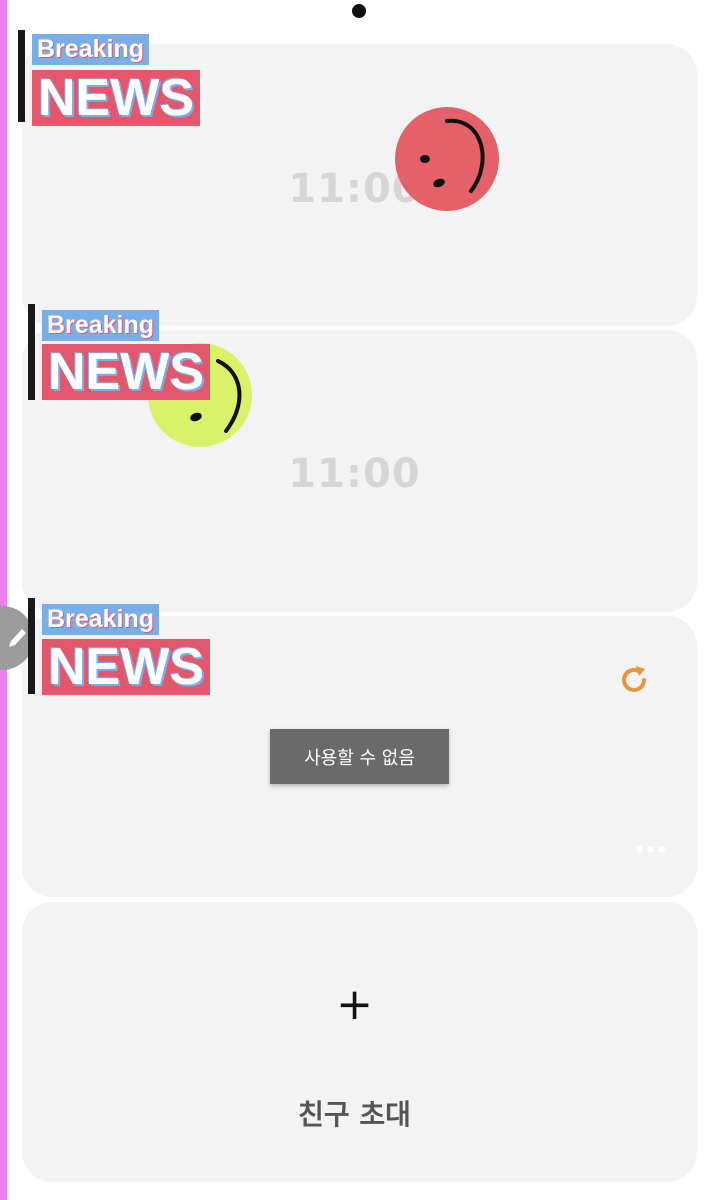 The height and width of the screenshot is (1200, 709). Describe the element at coordinates (354, 1005) in the screenshot. I see `add-icon: +` at that location.